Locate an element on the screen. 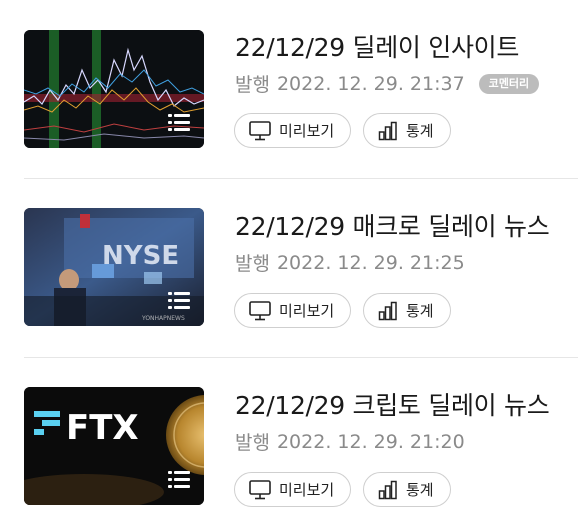  svg-text: FTX is located at coordinates (102, 428).